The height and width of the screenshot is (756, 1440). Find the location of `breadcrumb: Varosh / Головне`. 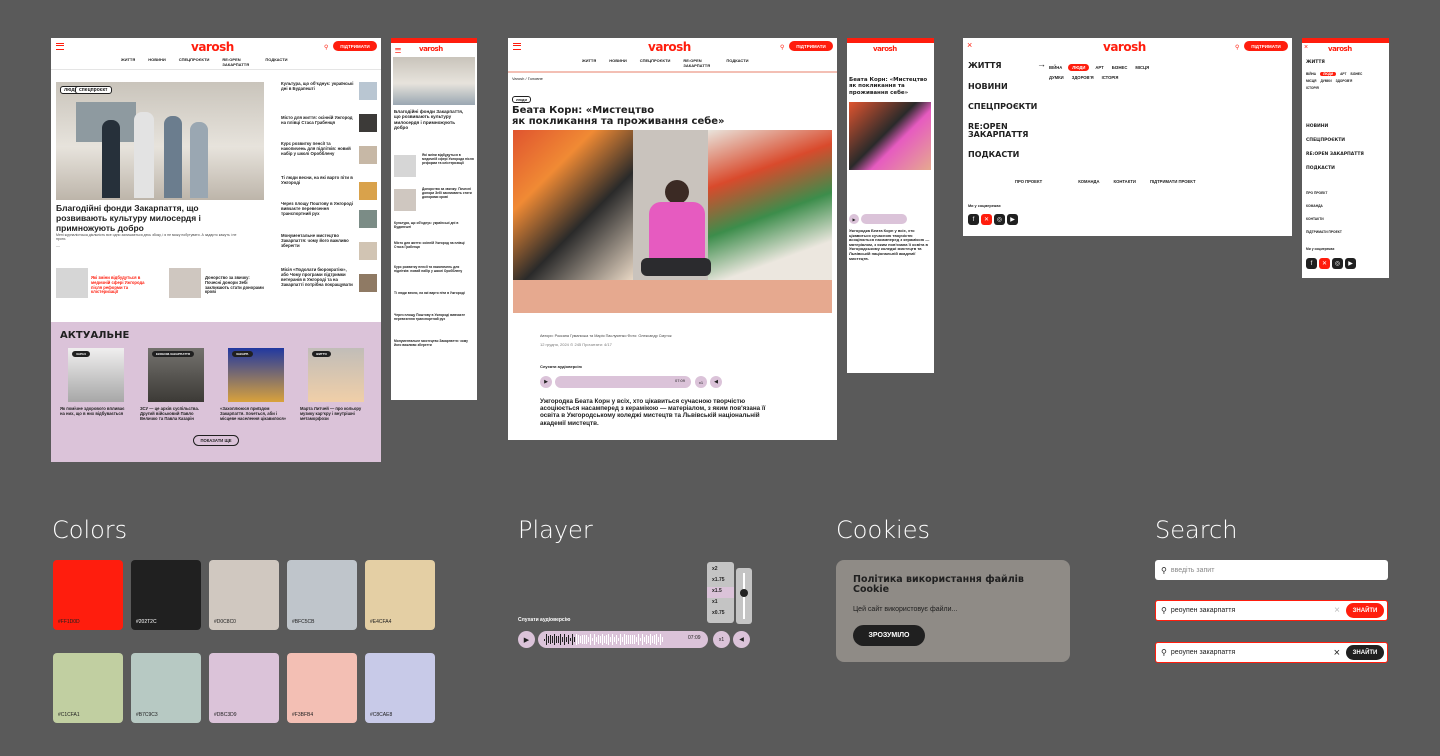

breadcrumb: Varosh / Головне is located at coordinates (527, 79).